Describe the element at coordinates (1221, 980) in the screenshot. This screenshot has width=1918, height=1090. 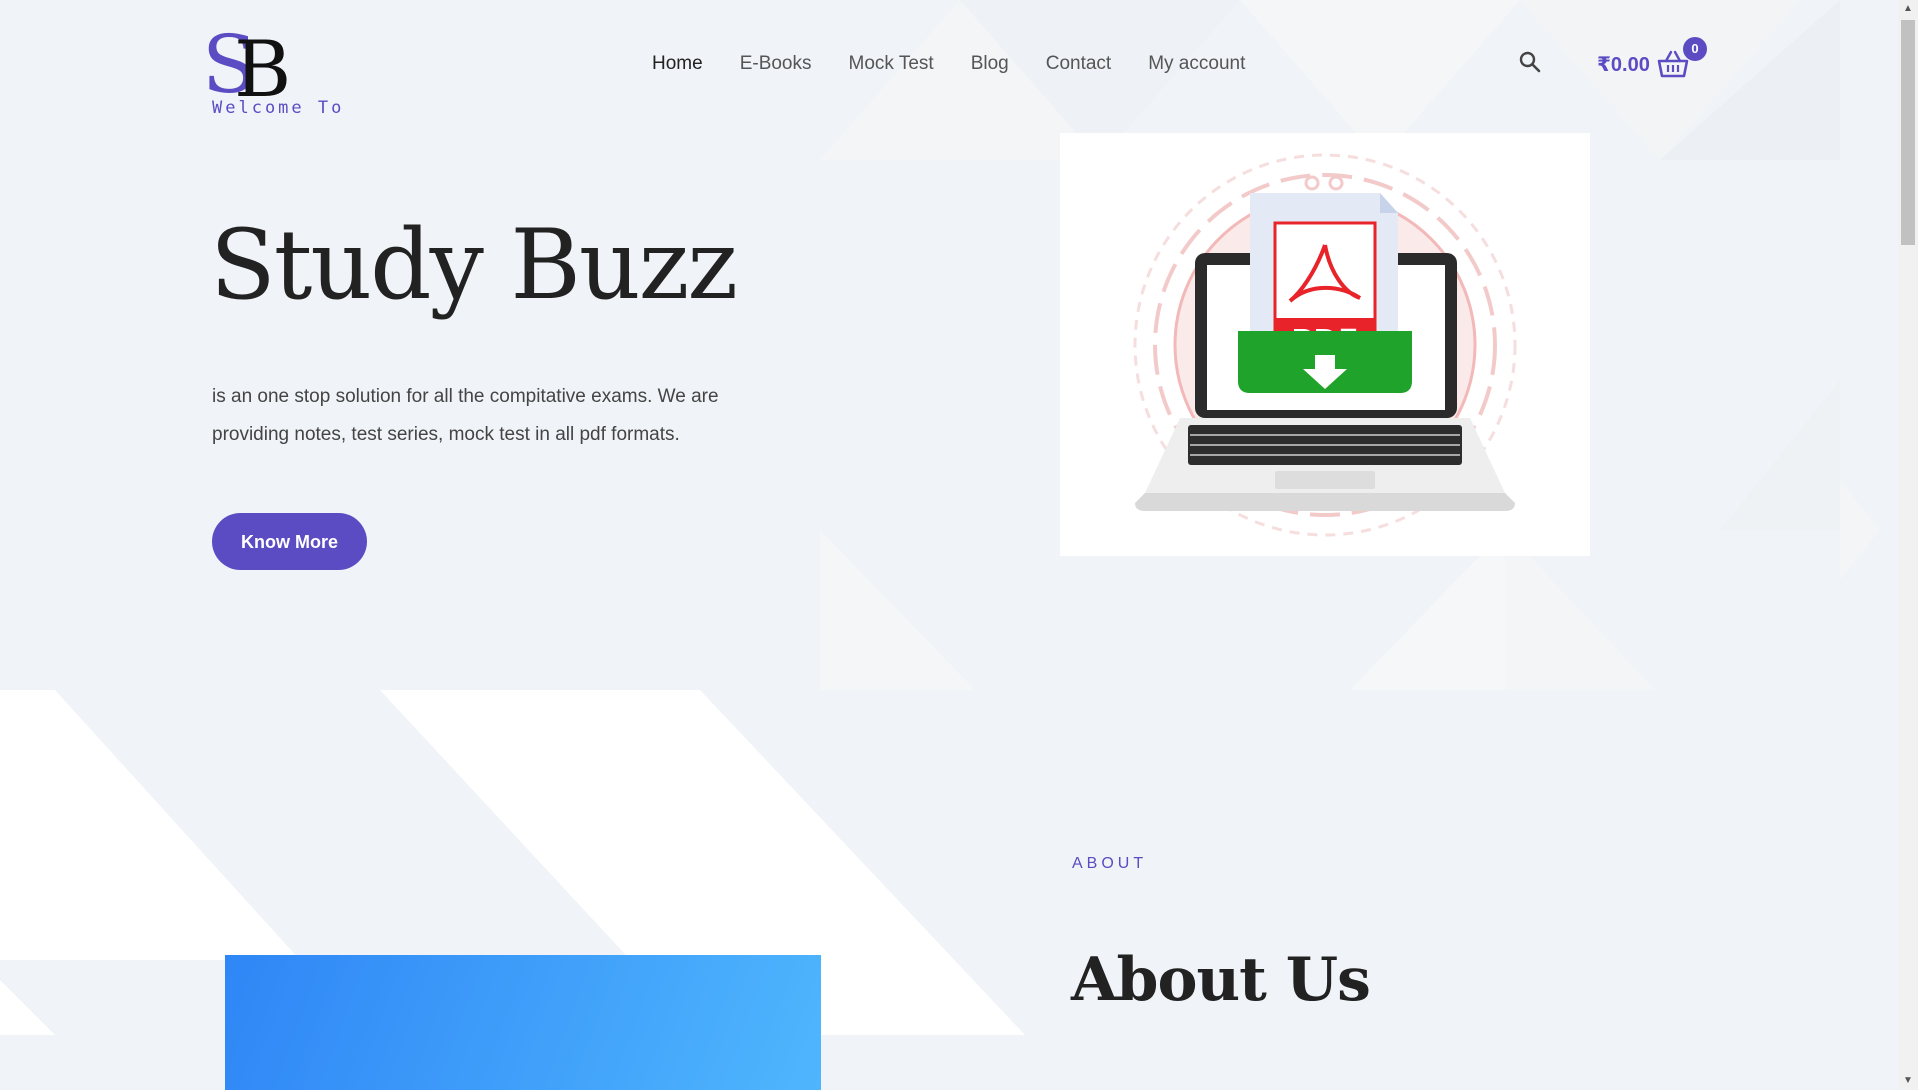
I see `about-title: About Us` at that location.